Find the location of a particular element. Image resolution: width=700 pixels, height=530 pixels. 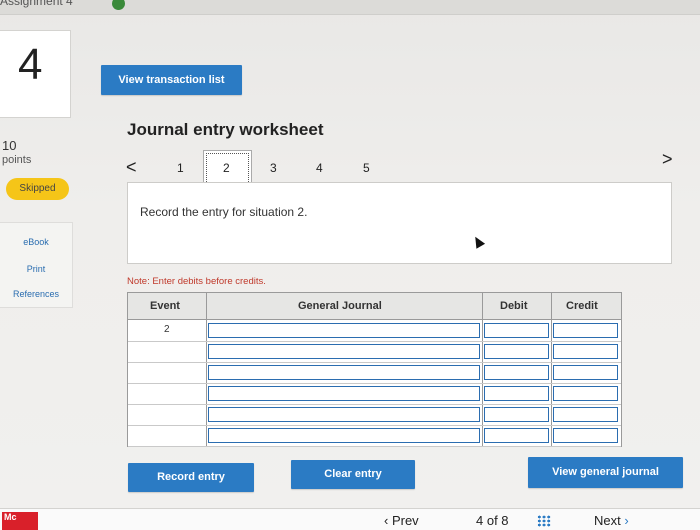

record-entry-button: Record entry is located at coordinates (191, 477).